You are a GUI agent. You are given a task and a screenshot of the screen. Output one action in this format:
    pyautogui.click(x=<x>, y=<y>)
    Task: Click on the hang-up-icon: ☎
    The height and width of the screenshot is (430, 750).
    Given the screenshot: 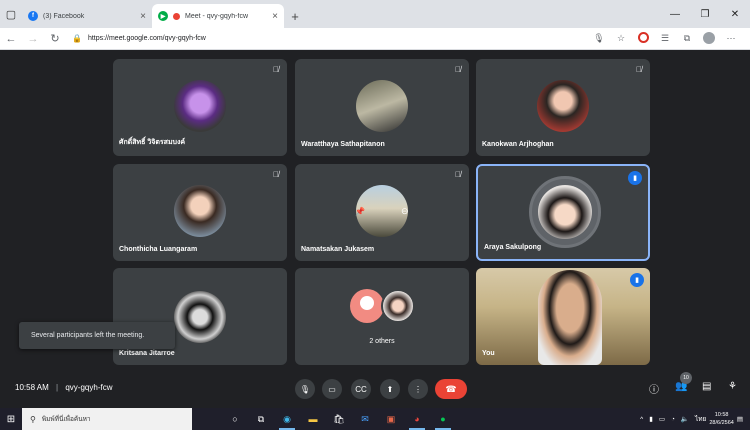 What is the action you would take?
    pyautogui.click(x=451, y=388)
    